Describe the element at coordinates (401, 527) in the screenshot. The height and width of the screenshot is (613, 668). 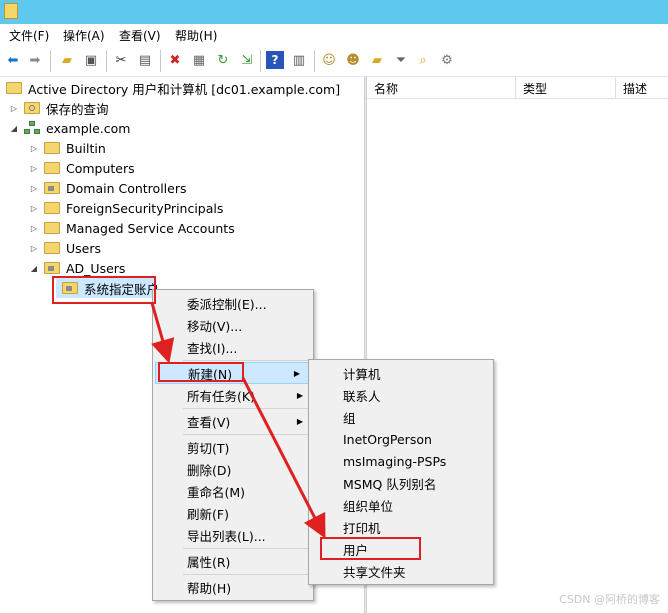
I see `submenu-item-printer: 打印机` at that location.